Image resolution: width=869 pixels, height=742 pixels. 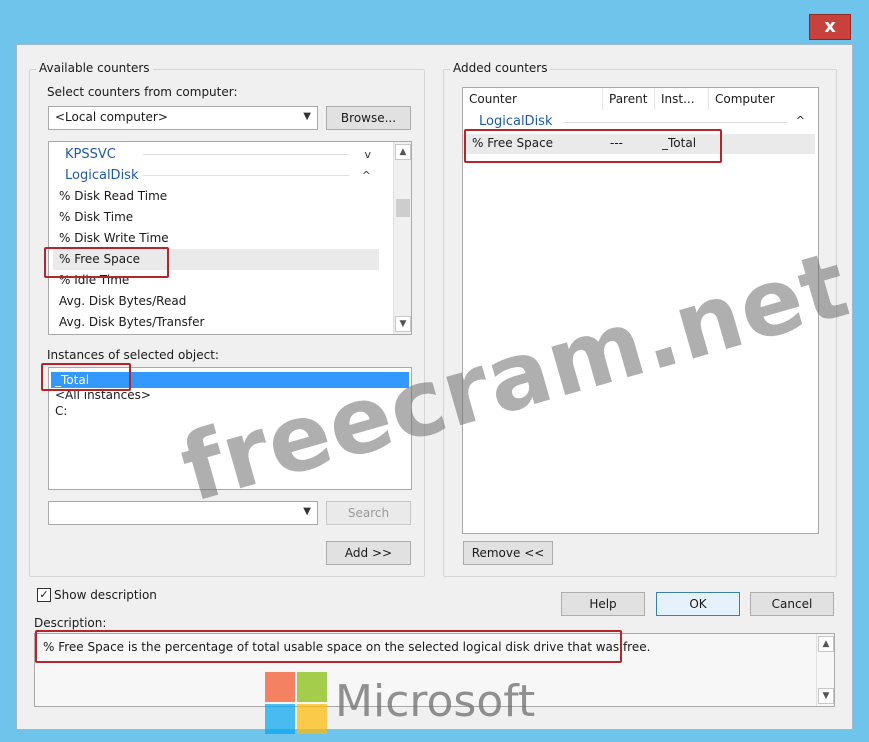 I want to click on counter-item-label: % Disk Read Time, so click(x=113, y=196).